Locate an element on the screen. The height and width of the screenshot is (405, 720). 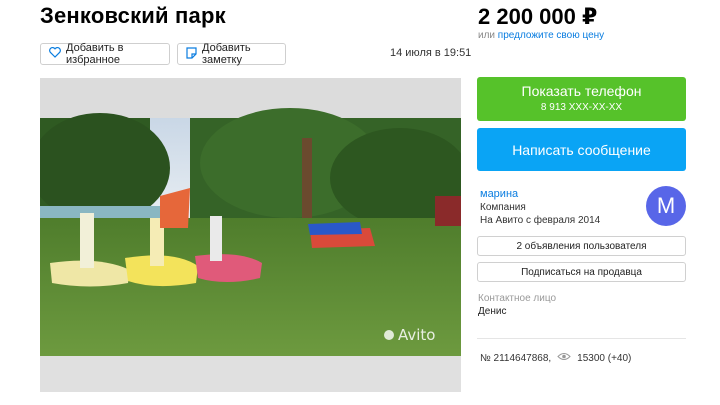
user-ads-button: 2 объявления пользователя is located at coordinates (581, 246).